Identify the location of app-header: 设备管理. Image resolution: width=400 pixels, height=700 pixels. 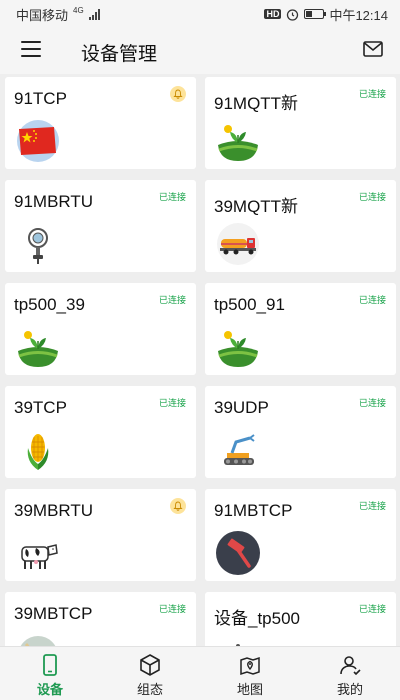
(200, 51).